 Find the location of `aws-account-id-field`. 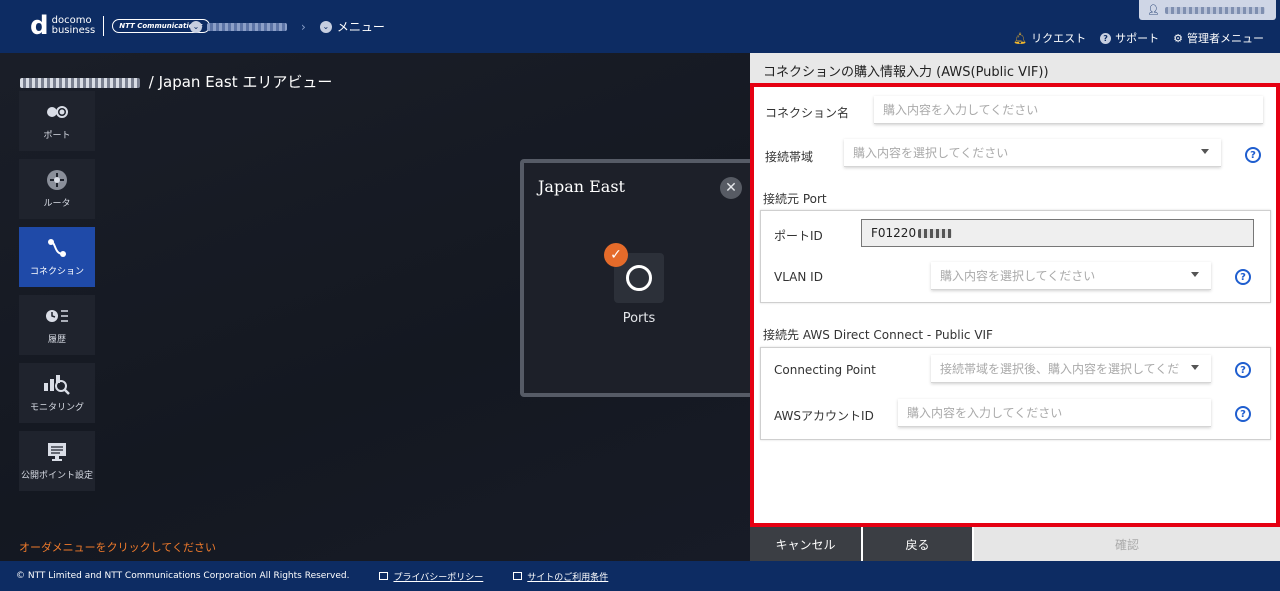

aws-account-id-field is located at coordinates (1054, 413).